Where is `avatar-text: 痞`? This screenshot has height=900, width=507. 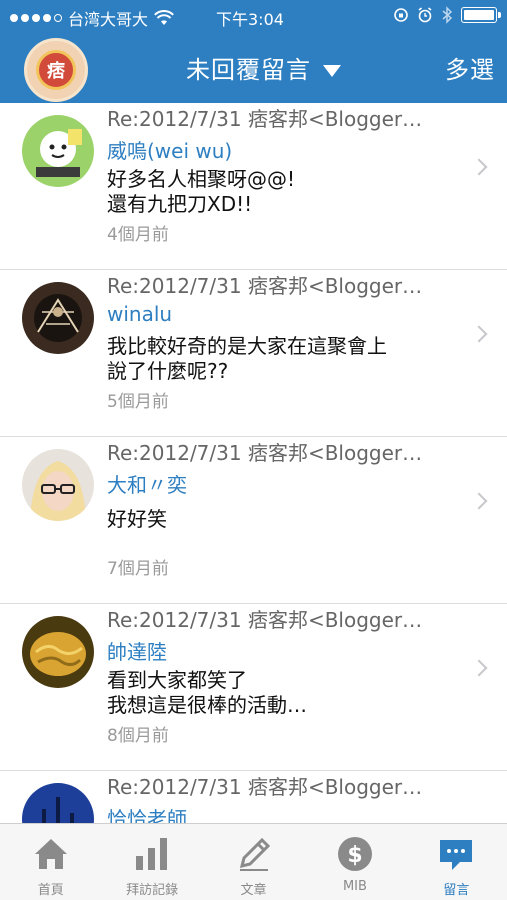
avatar-text: 痞 is located at coordinates (56, 70).